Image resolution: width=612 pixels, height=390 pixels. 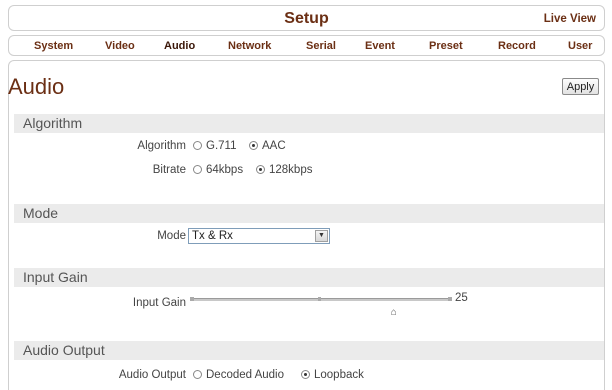 I want to click on slider-thumb-icon: ⌂, so click(x=394, y=312).